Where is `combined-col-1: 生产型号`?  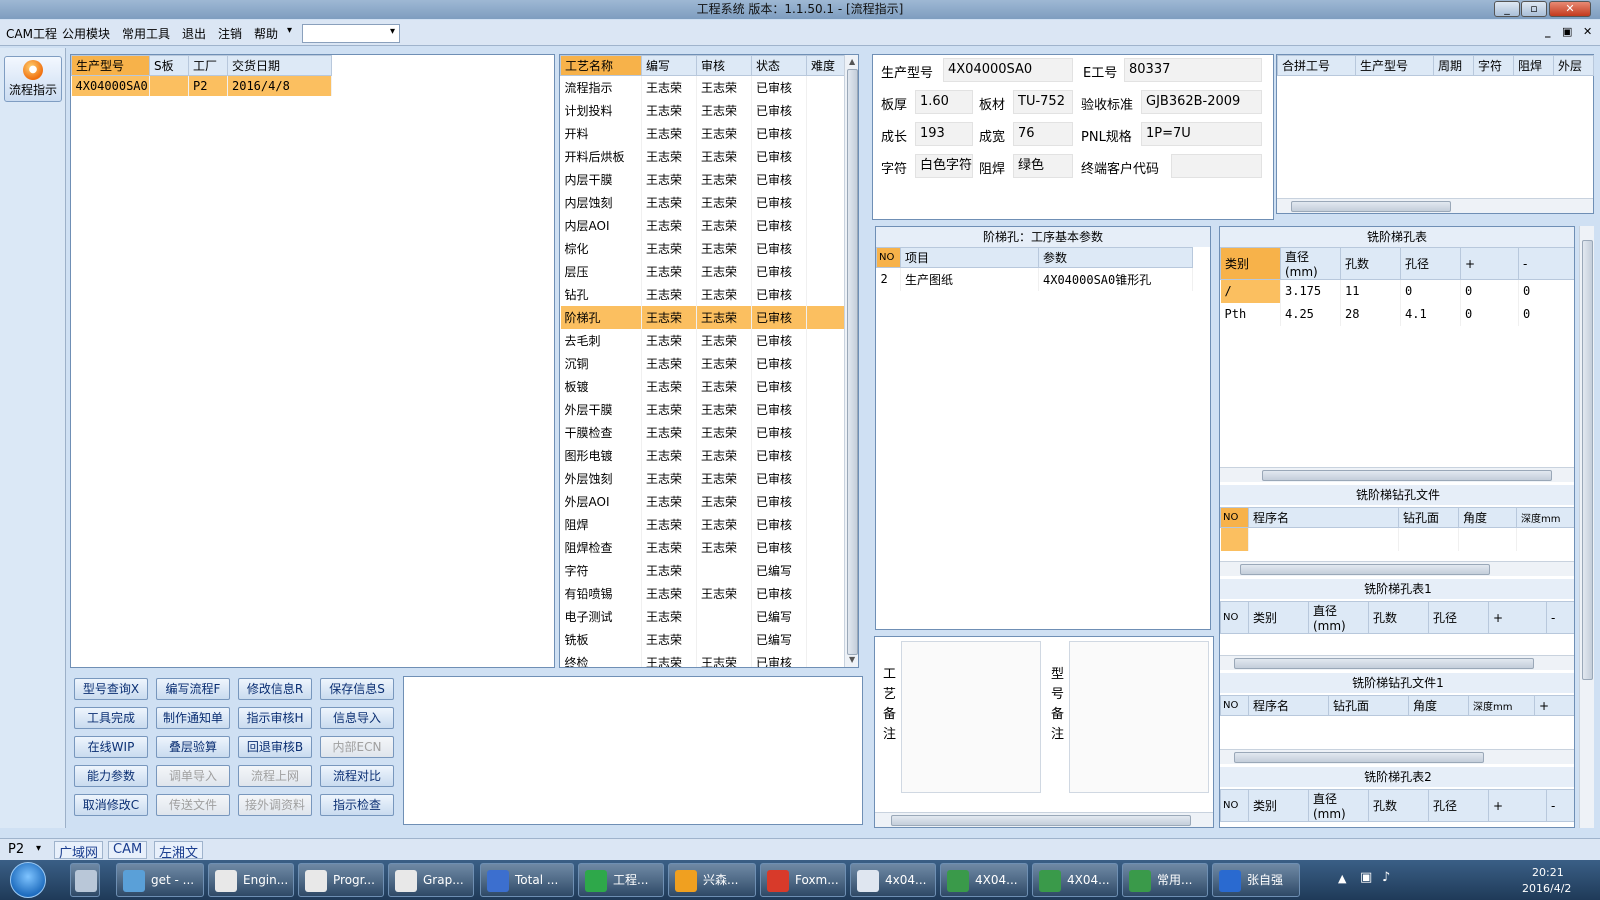
combined-col-1: 生产型号 is located at coordinates (1394, 65).